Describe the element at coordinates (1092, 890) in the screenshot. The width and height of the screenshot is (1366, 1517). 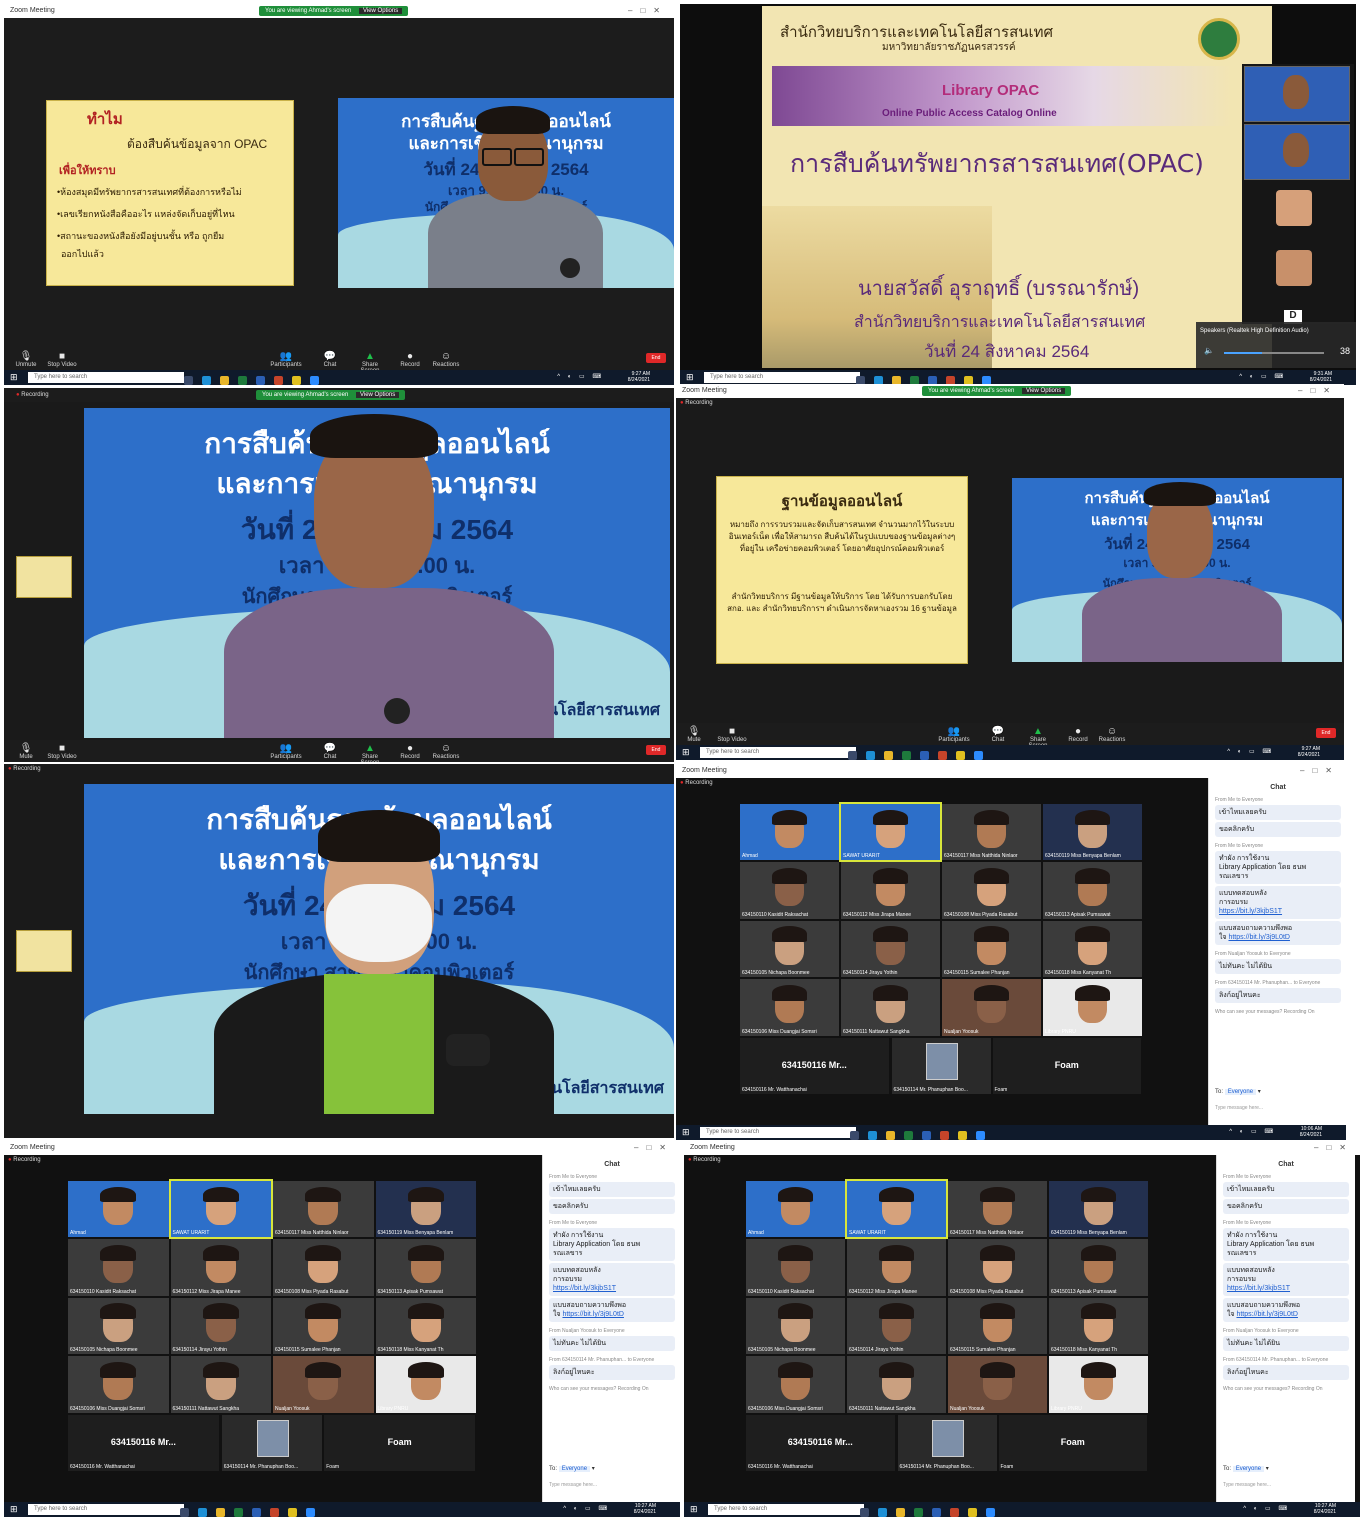
I see `participant-tile: 634150113 Apisak Pumsawat` at that location.